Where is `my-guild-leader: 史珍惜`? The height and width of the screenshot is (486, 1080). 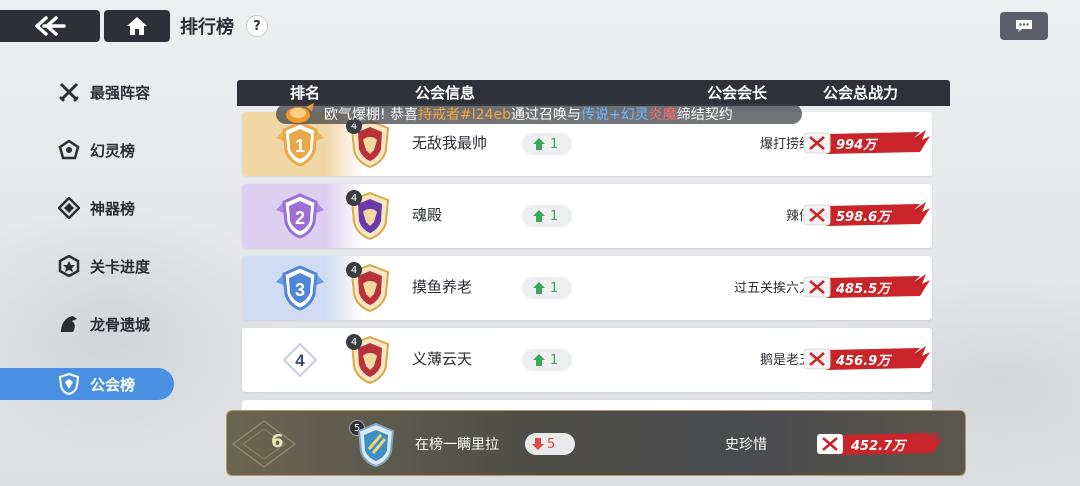
my-guild-leader: 史珍惜 is located at coordinates (746, 445).